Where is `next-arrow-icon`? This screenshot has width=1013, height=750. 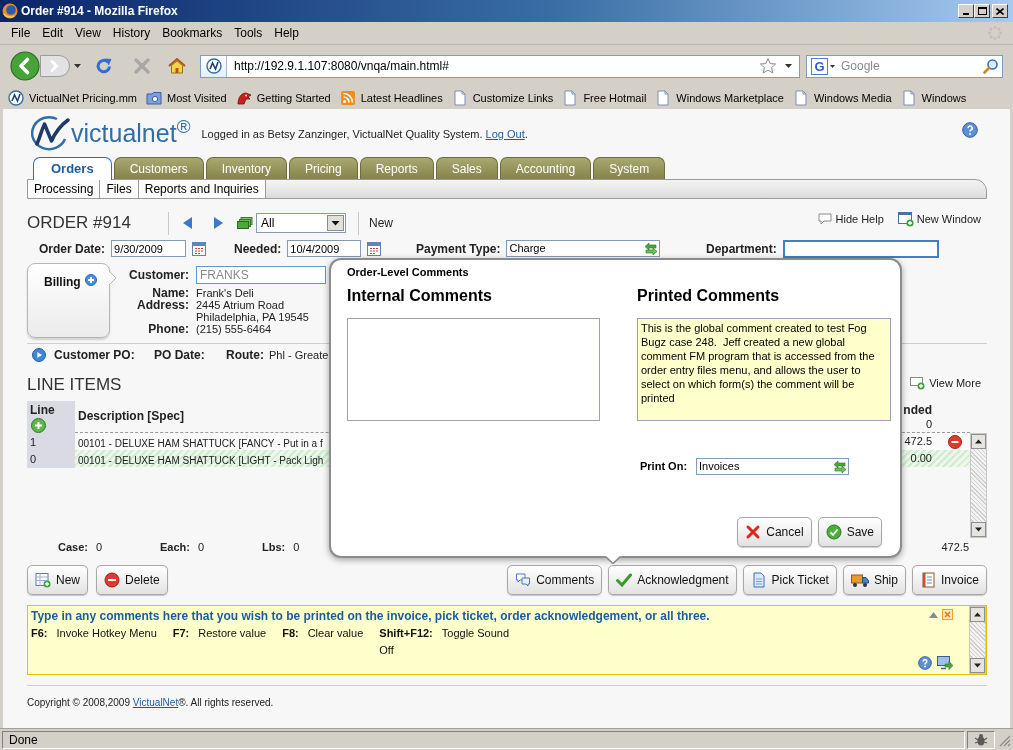
next-arrow-icon is located at coordinates (218, 223).